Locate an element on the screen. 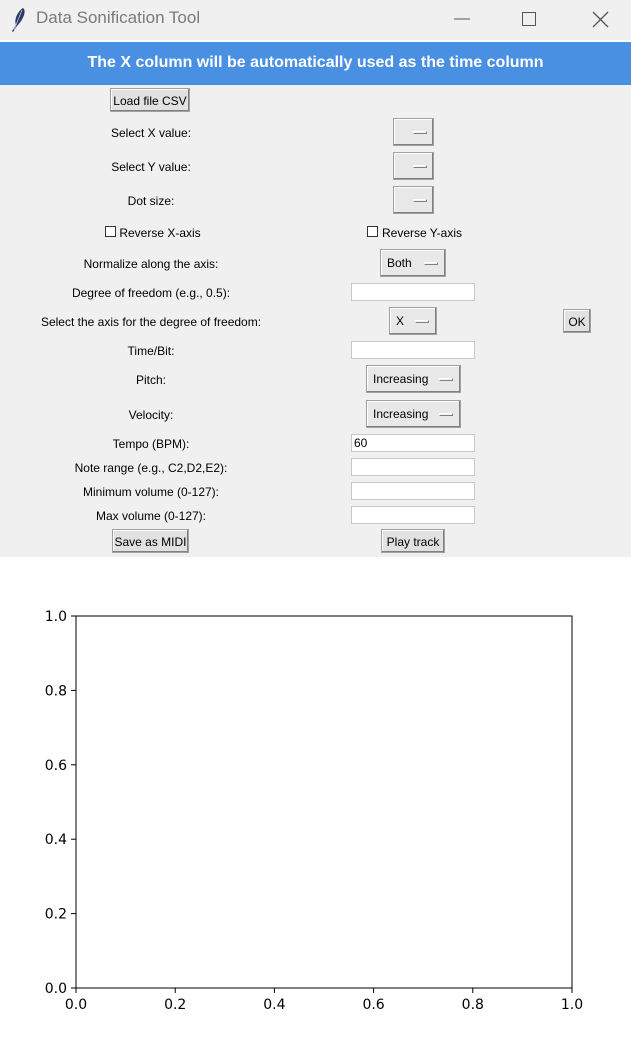 The image size is (631, 1039). velocity-value: Increasing is located at coordinates (401, 414).